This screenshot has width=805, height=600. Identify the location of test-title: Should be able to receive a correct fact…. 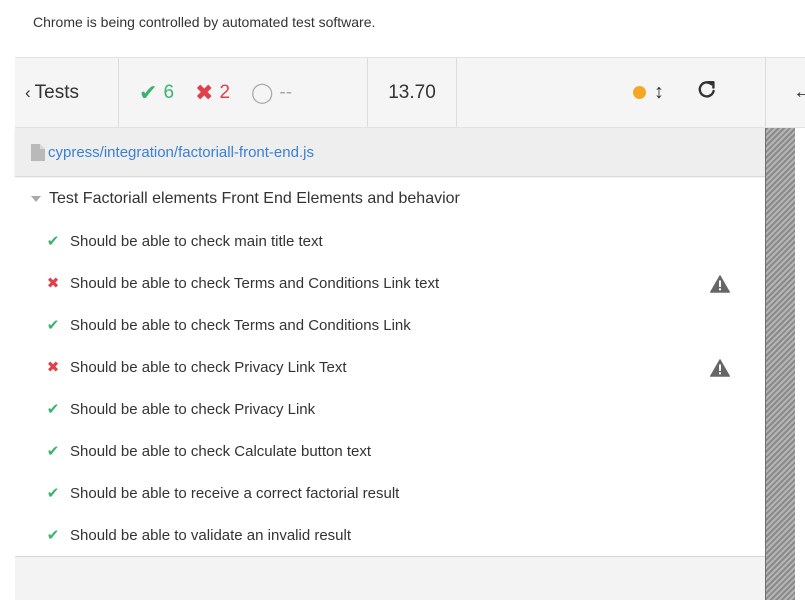
(235, 493).